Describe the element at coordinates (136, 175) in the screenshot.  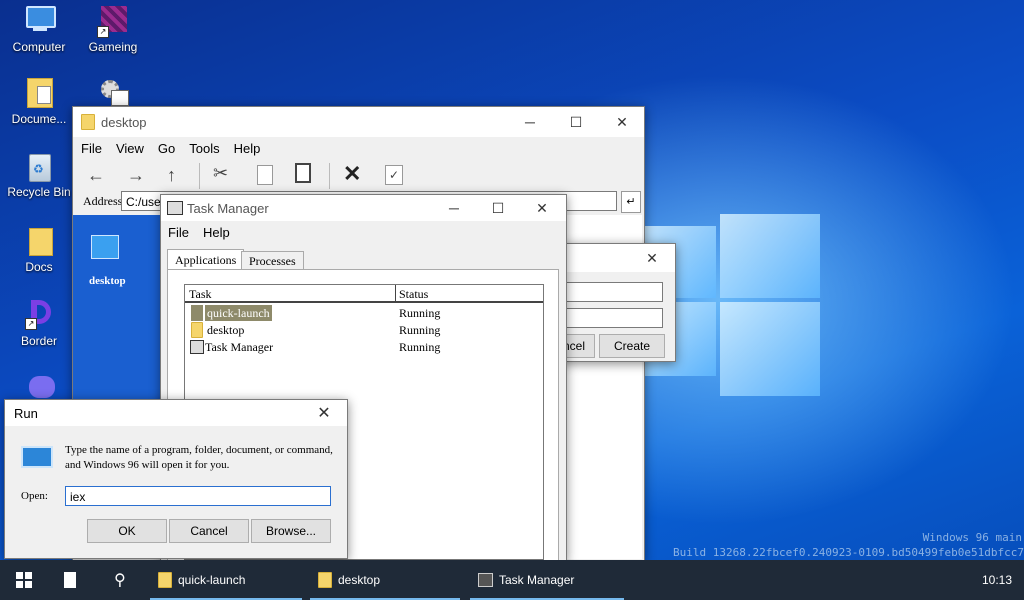
I see `forward-arrow-icon: →` at that location.